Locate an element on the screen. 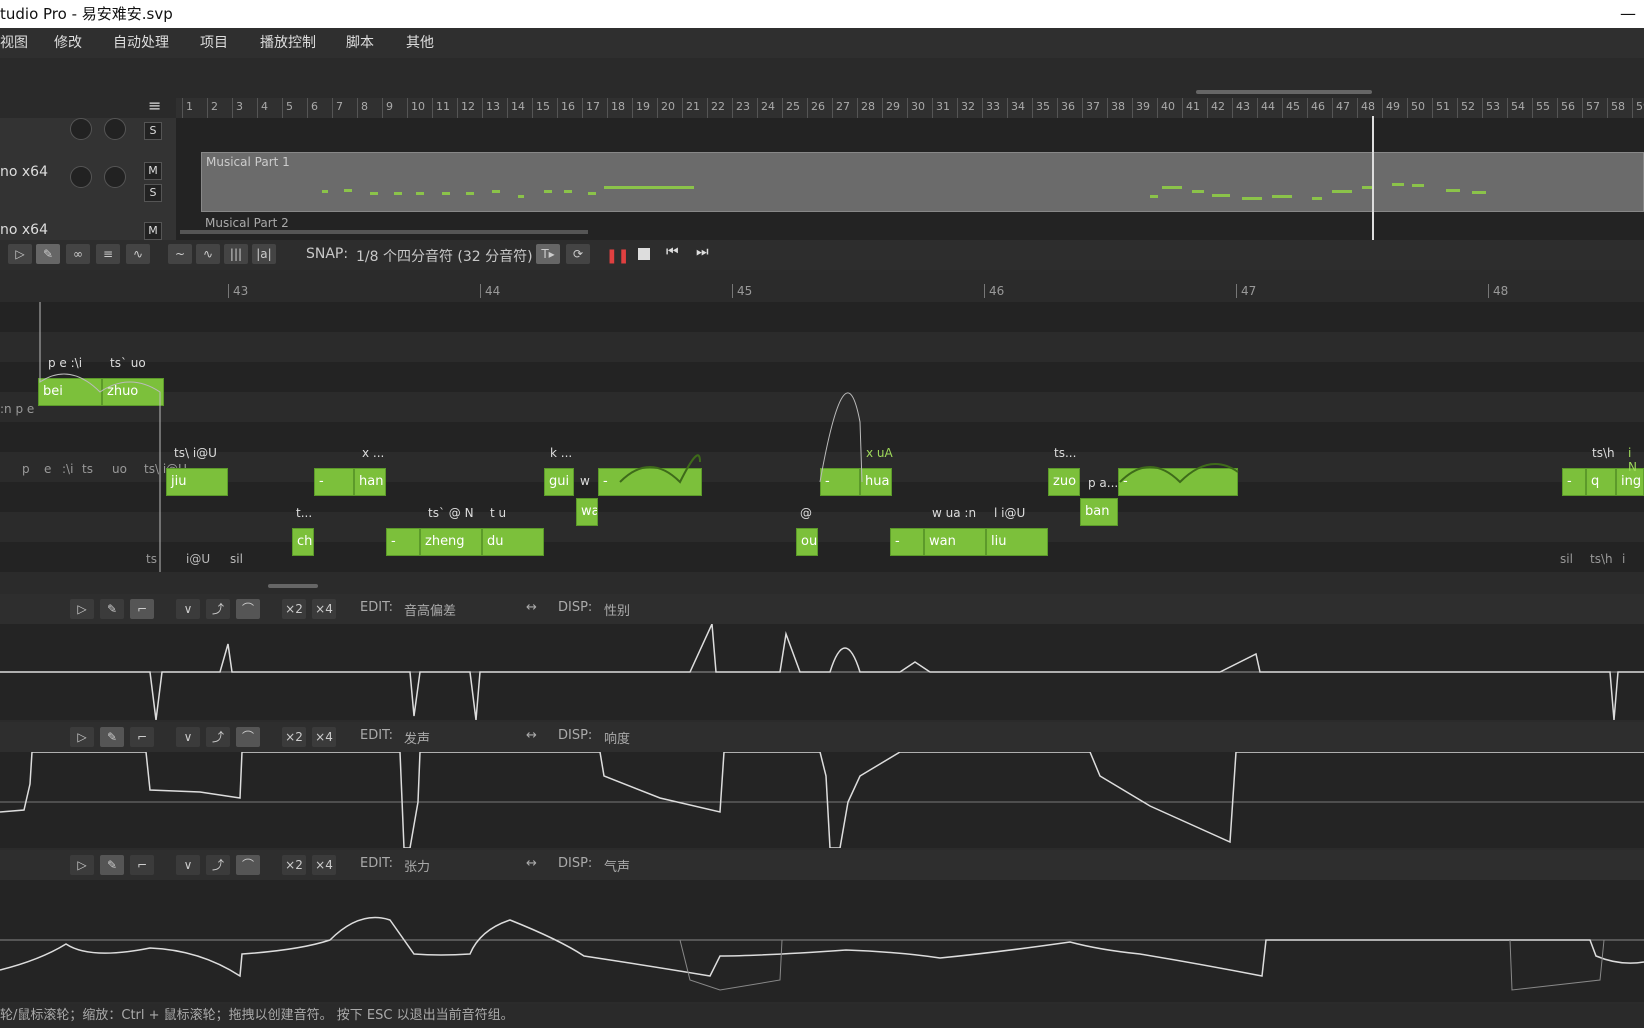 Image resolution: width=1644 pixels, height=1028 pixels. ruler-number: 13 is located at coordinates (493, 106).